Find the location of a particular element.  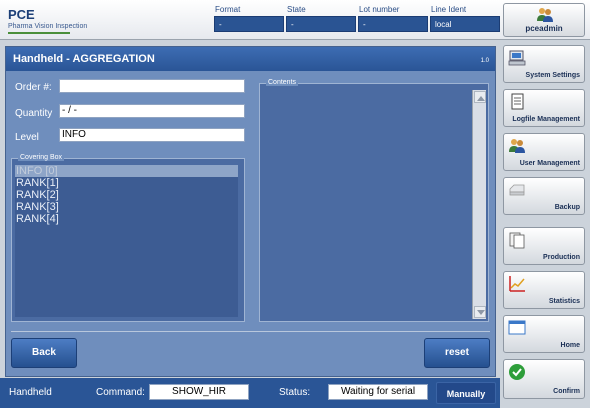

quantity-label: Quantity is located at coordinates (34, 113).